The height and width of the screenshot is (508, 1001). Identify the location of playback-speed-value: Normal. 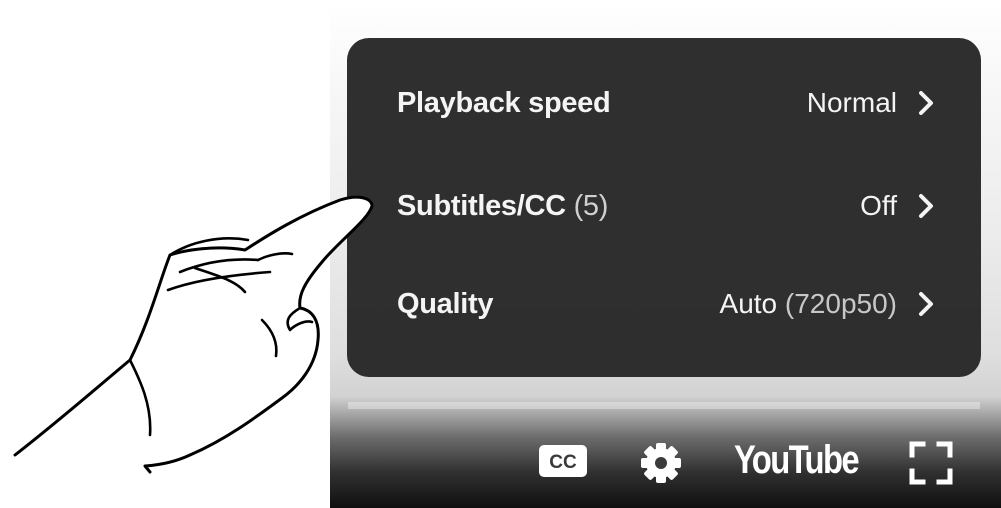
(851, 102).